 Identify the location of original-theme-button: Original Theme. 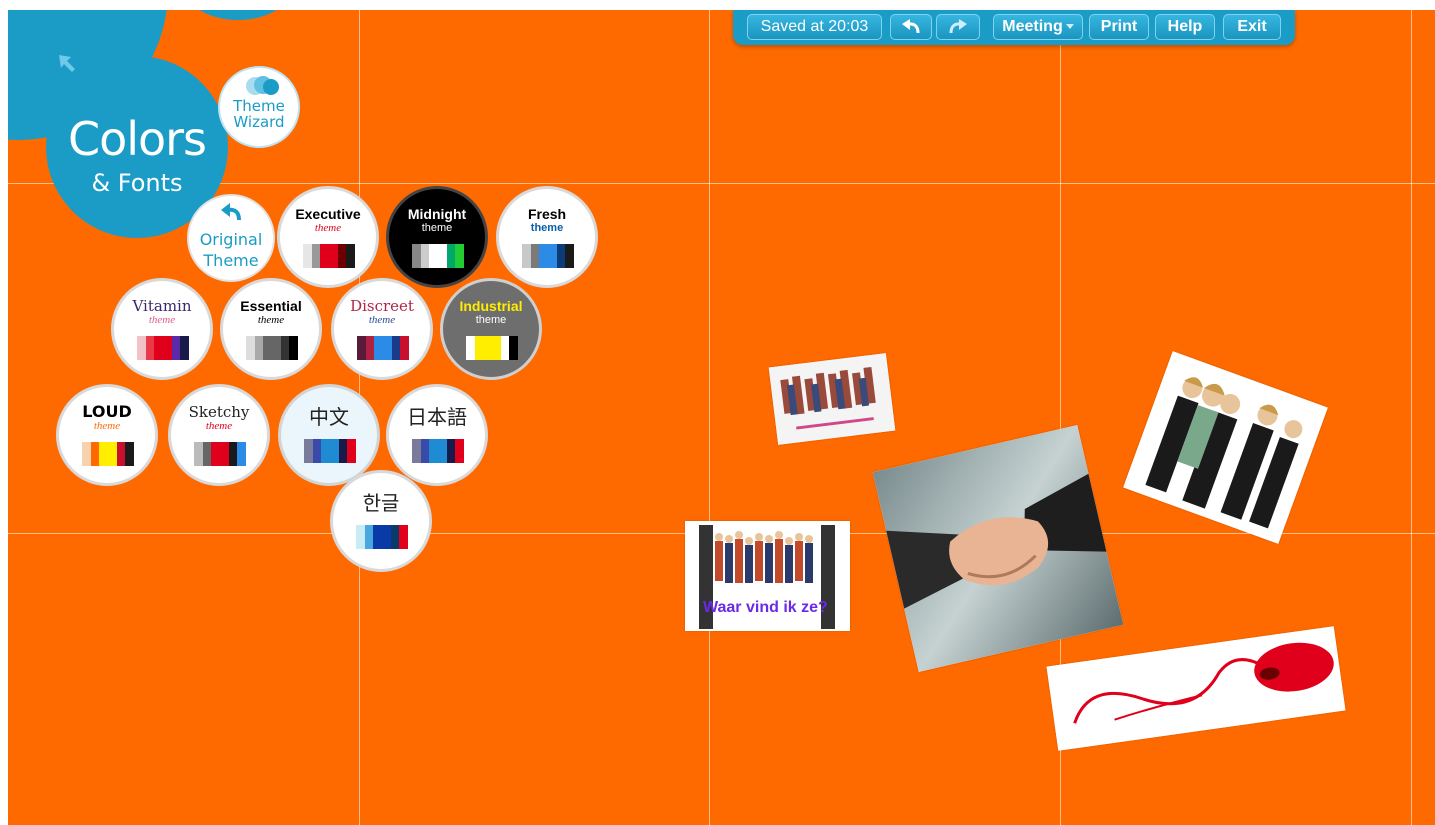
(231, 238).